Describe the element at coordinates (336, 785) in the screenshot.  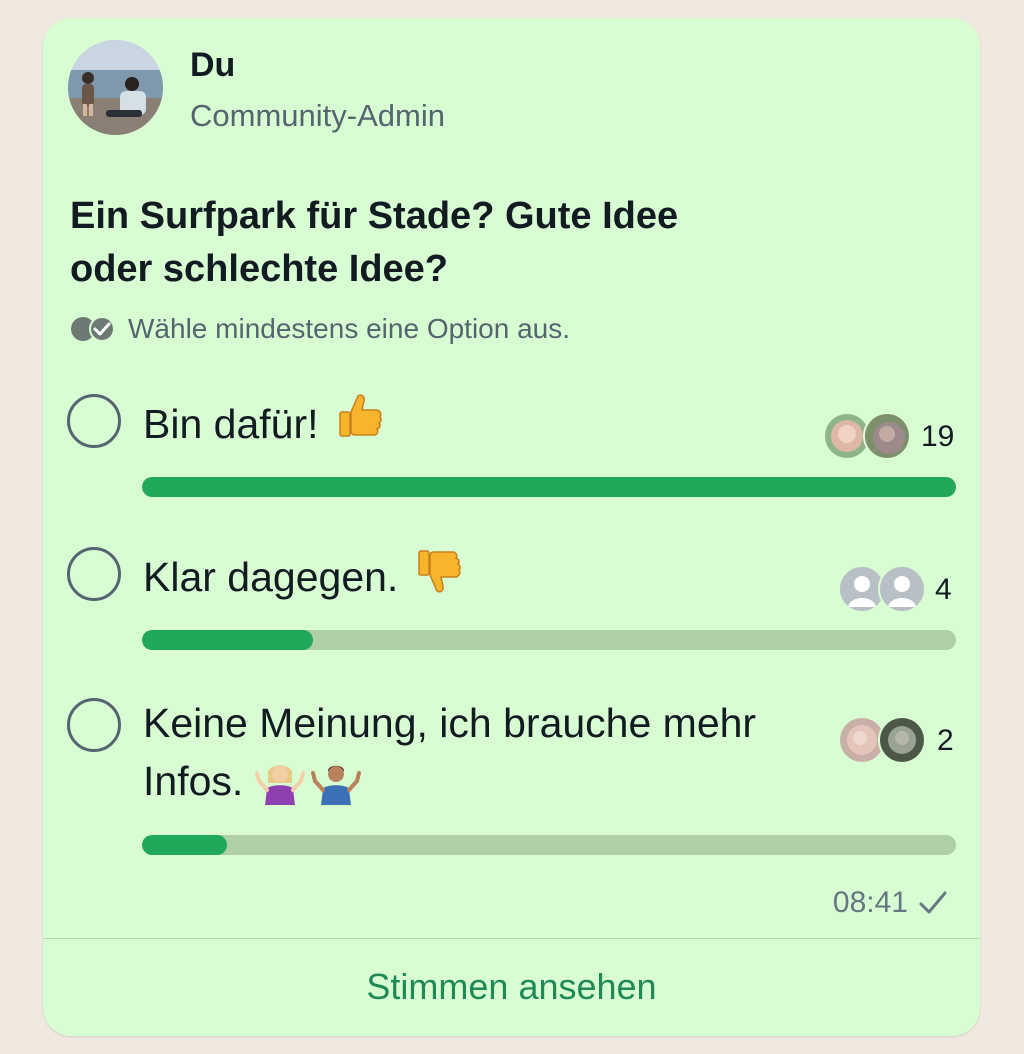
I see `man-shrugging-icon` at that location.